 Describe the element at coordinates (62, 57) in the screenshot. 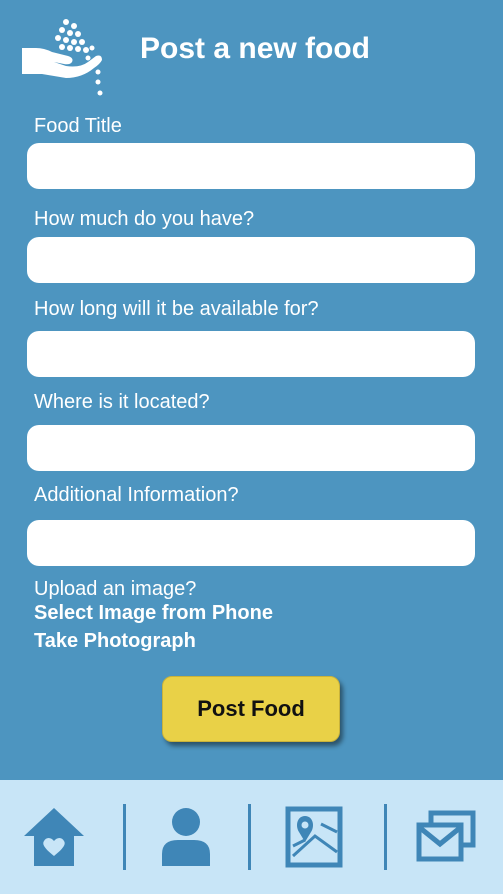

I see `hand-with-falling-seeds-icon` at that location.